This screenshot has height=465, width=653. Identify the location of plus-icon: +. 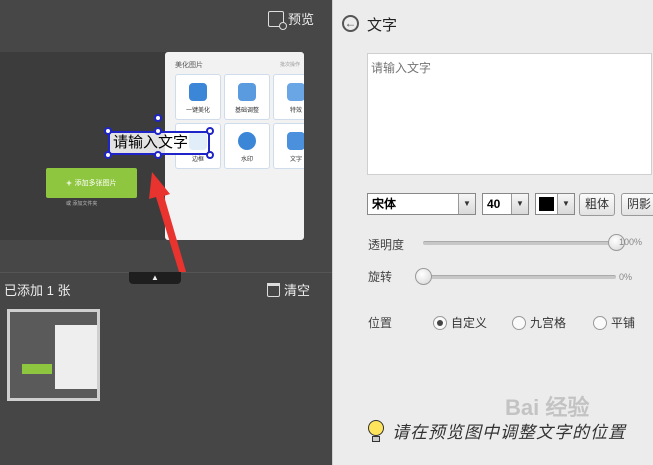
(69, 183).